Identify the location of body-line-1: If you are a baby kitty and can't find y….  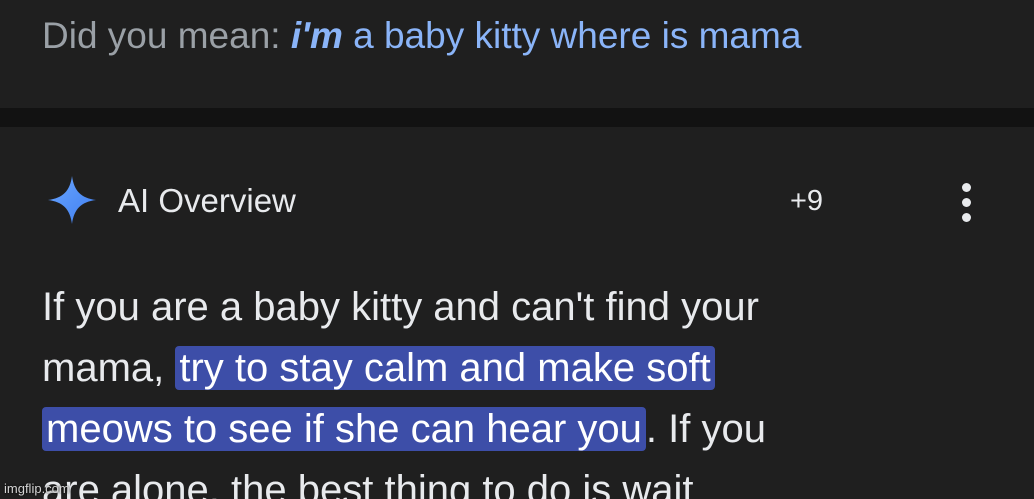
(400, 307).